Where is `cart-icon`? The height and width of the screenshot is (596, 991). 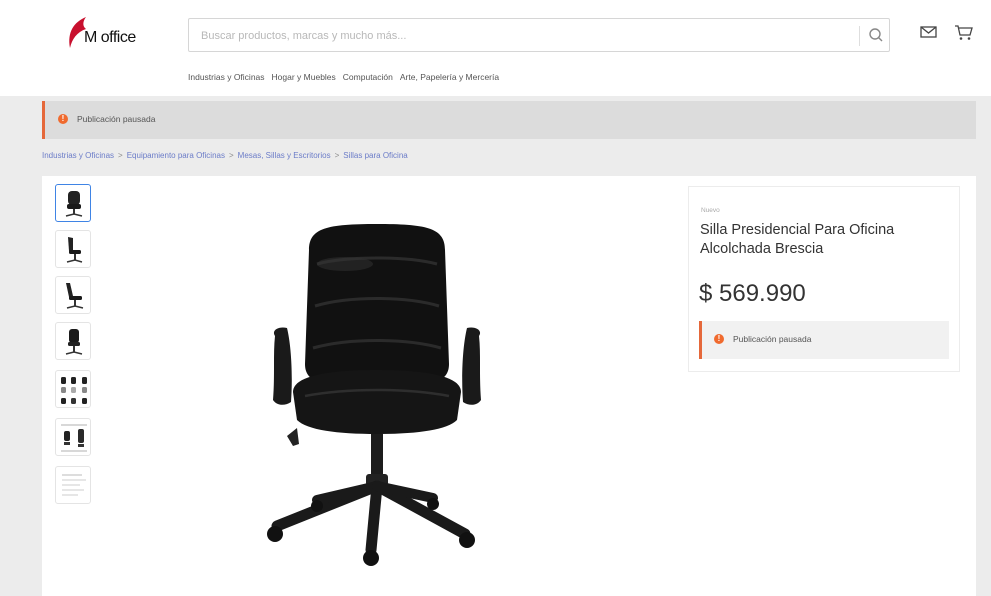
cart-icon is located at coordinates (964, 32).